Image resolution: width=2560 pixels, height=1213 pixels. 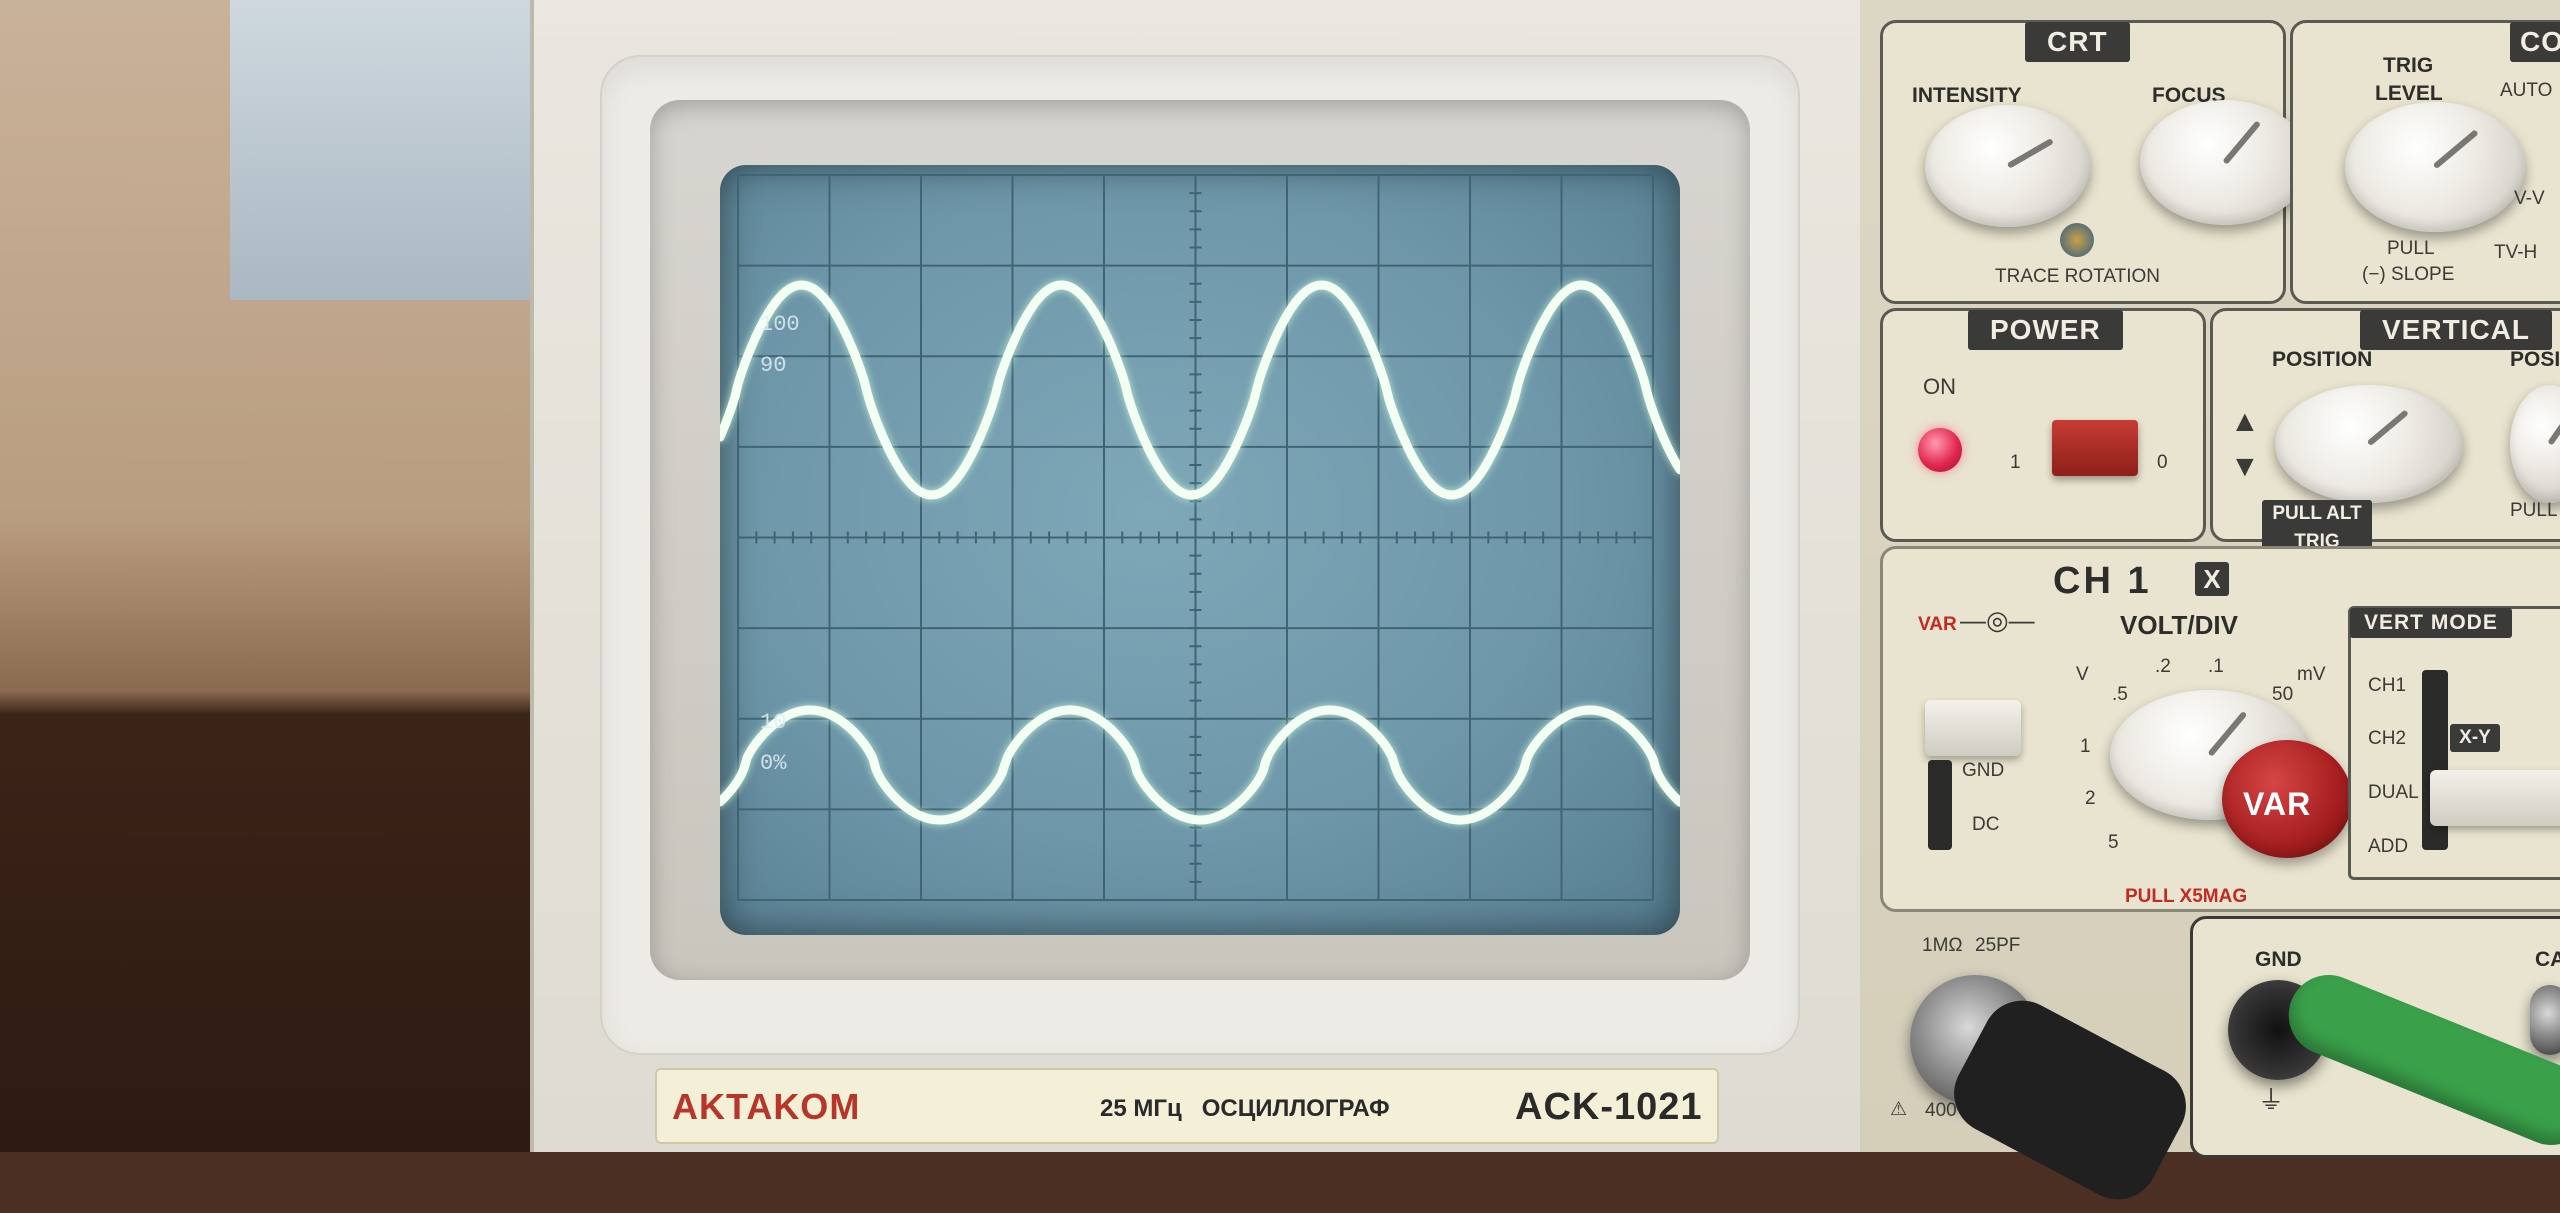 What do you see at coordinates (766, 1106) in the screenshot?
I see `brand-logo: AKTAKOM` at bounding box center [766, 1106].